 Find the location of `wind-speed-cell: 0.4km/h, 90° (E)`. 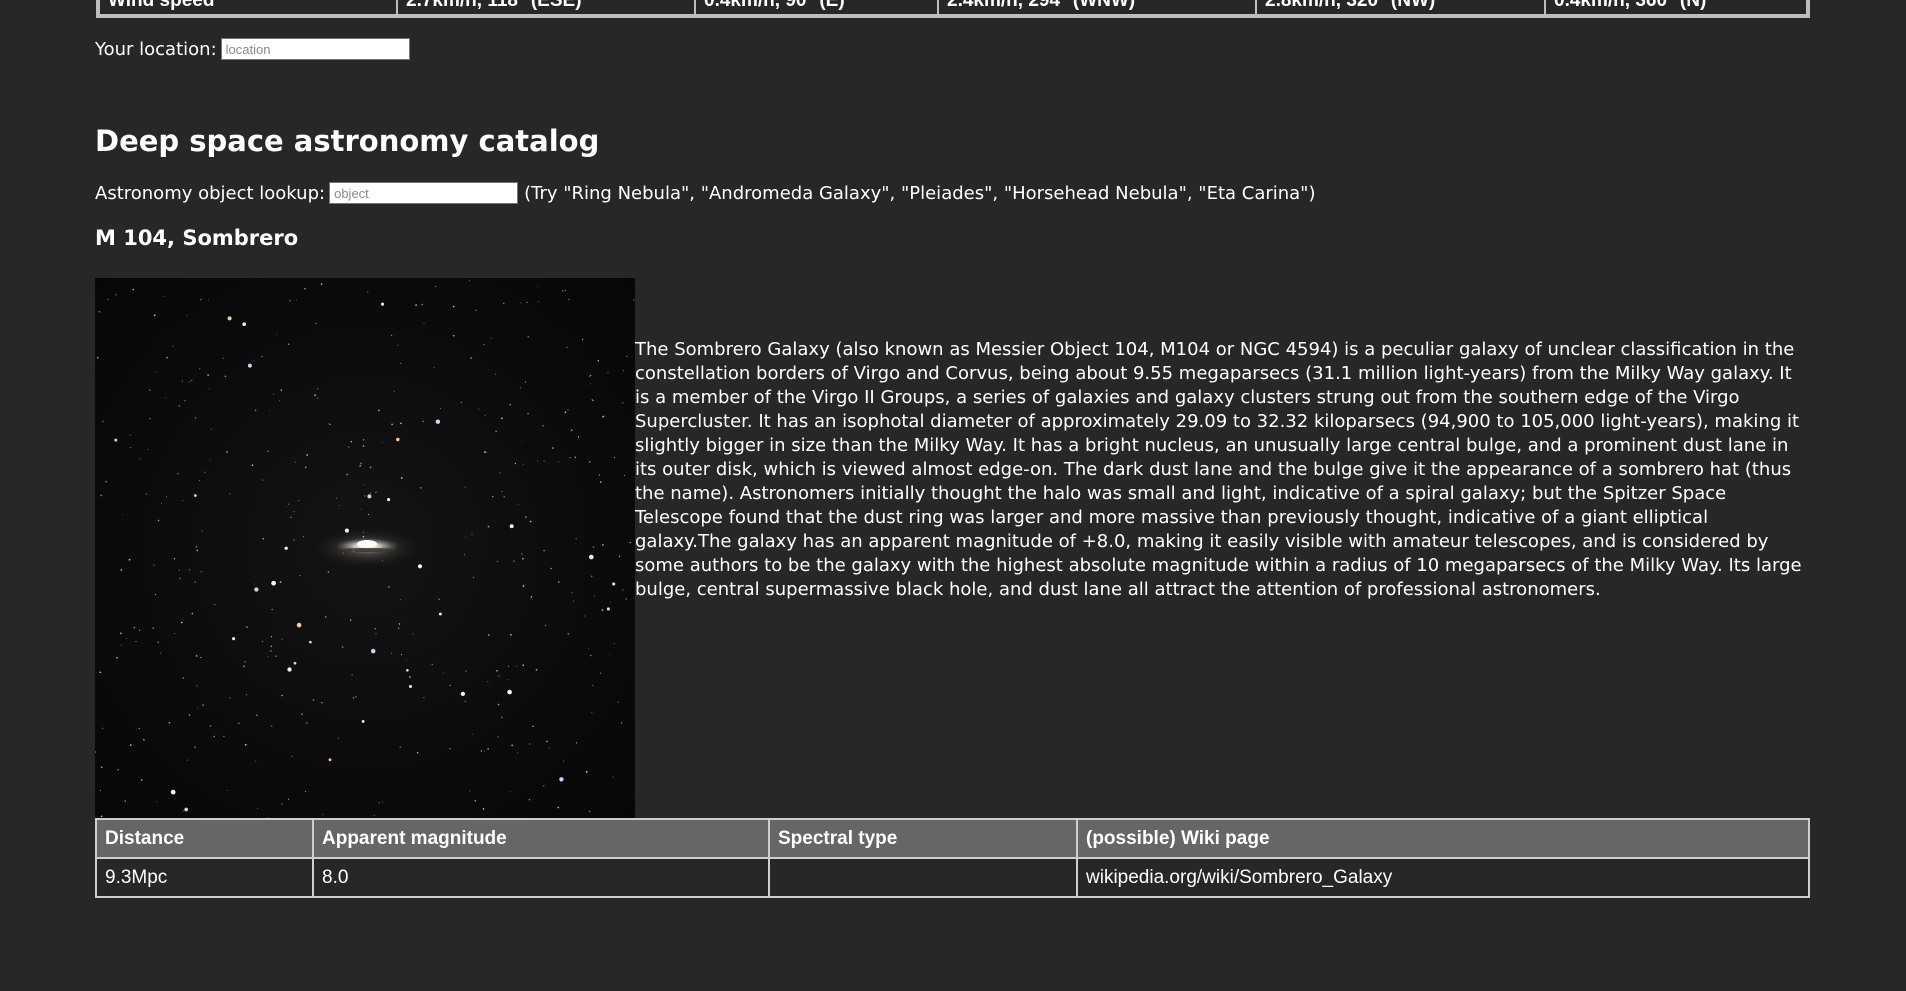

wind-speed-cell: 0.4km/h, 90° (E) is located at coordinates (817, 7).